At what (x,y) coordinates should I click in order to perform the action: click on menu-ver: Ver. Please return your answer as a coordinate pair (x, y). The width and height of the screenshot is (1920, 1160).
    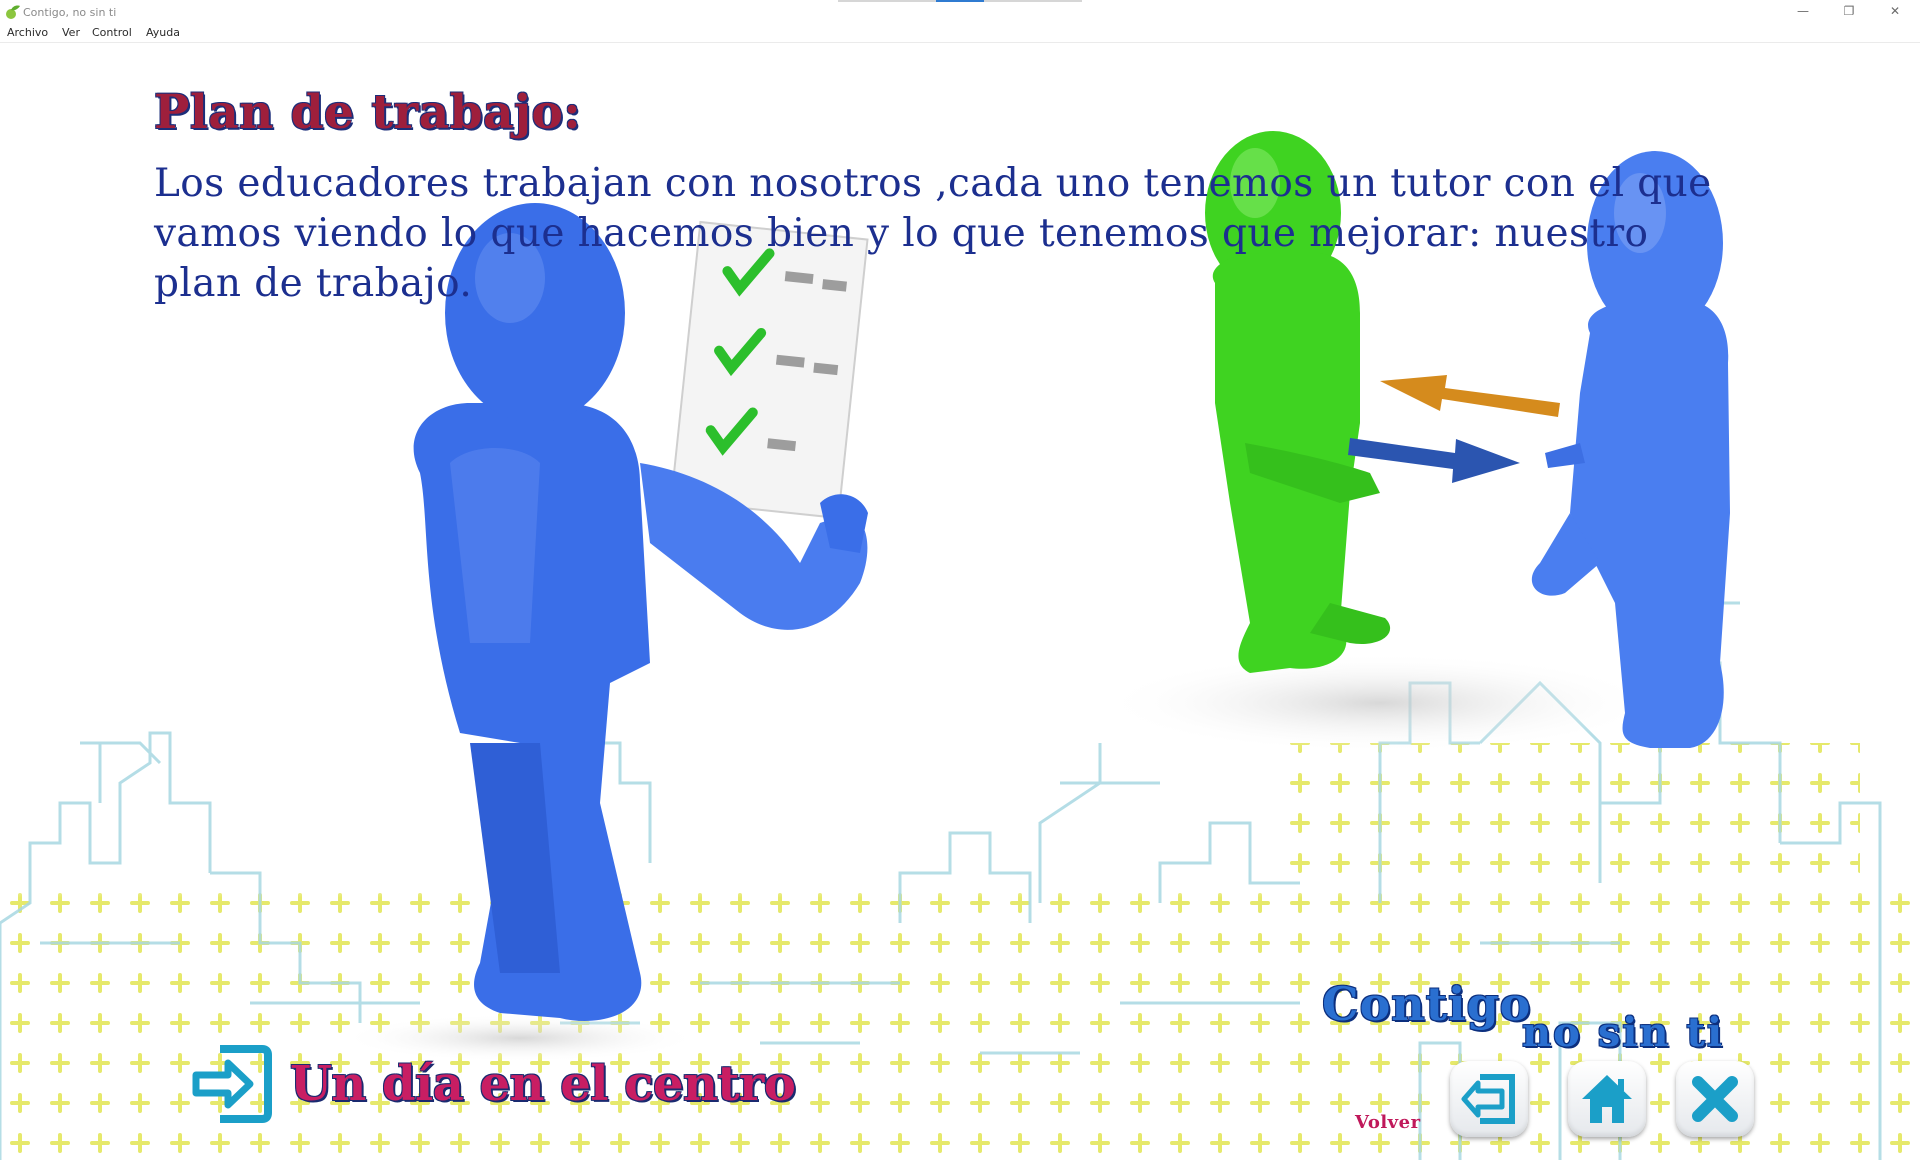
    Looking at the image, I should click on (71, 32).